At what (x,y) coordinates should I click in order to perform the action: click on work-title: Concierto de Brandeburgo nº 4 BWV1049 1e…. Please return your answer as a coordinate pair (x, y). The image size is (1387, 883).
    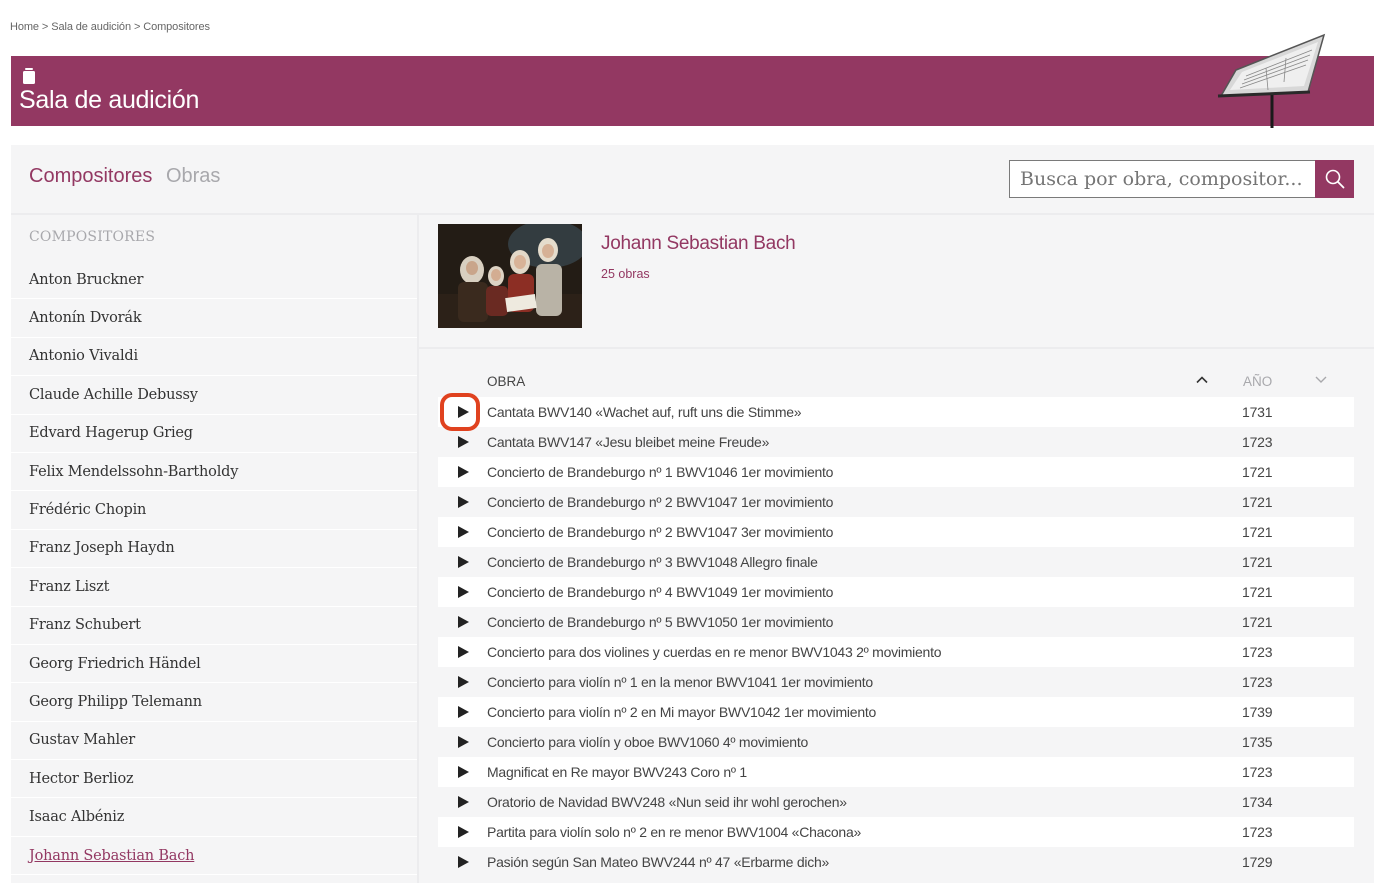
    Looking at the image, I should click on (660, 592).